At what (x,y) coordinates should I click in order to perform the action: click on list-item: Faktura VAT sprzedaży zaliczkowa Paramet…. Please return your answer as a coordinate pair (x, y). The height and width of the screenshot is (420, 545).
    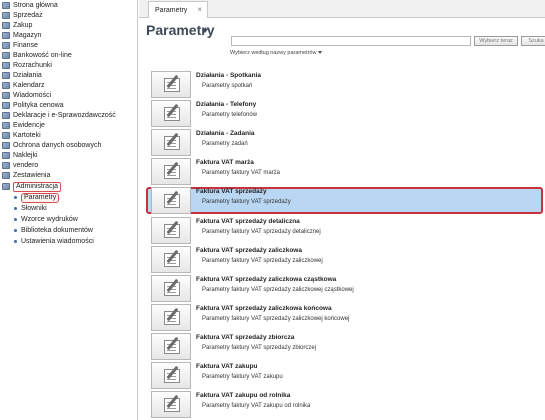
    Looking at the image, I should click on (344, 259).